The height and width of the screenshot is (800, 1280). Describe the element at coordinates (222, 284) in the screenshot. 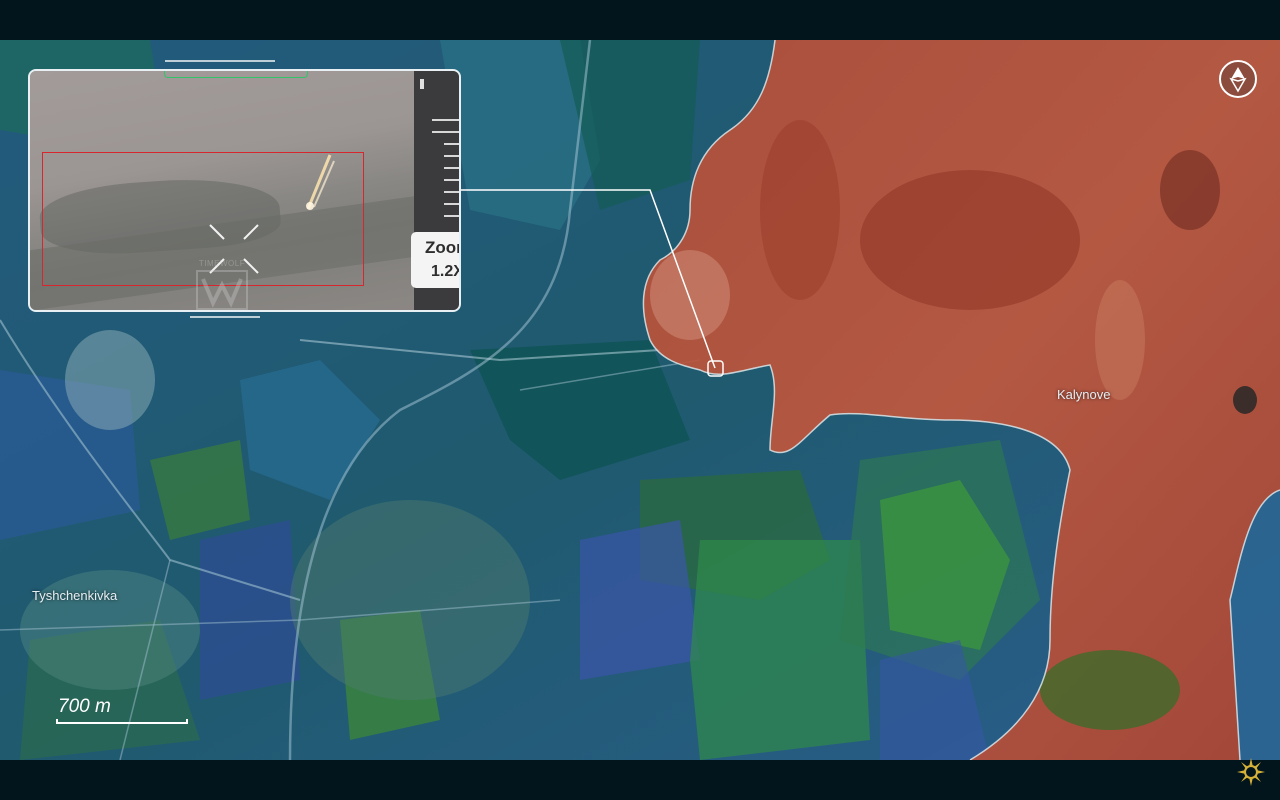

I see `drone-unit-logo: TIMEWOLF` at that location.